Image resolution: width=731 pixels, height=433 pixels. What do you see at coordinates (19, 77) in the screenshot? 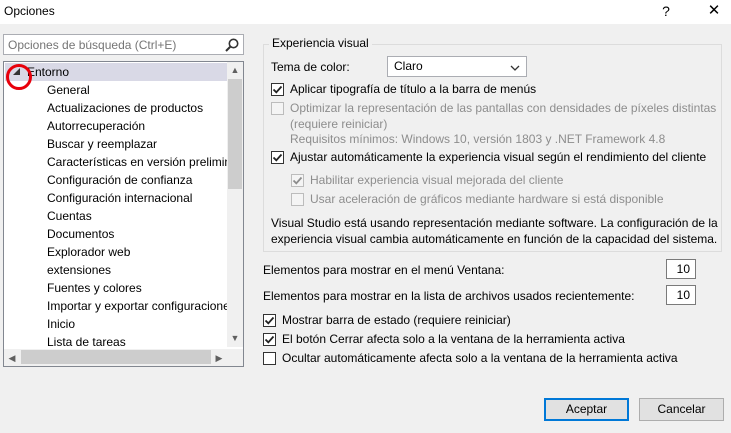
I see `highlight-circle-annotation` at bounding box center [19, 77].